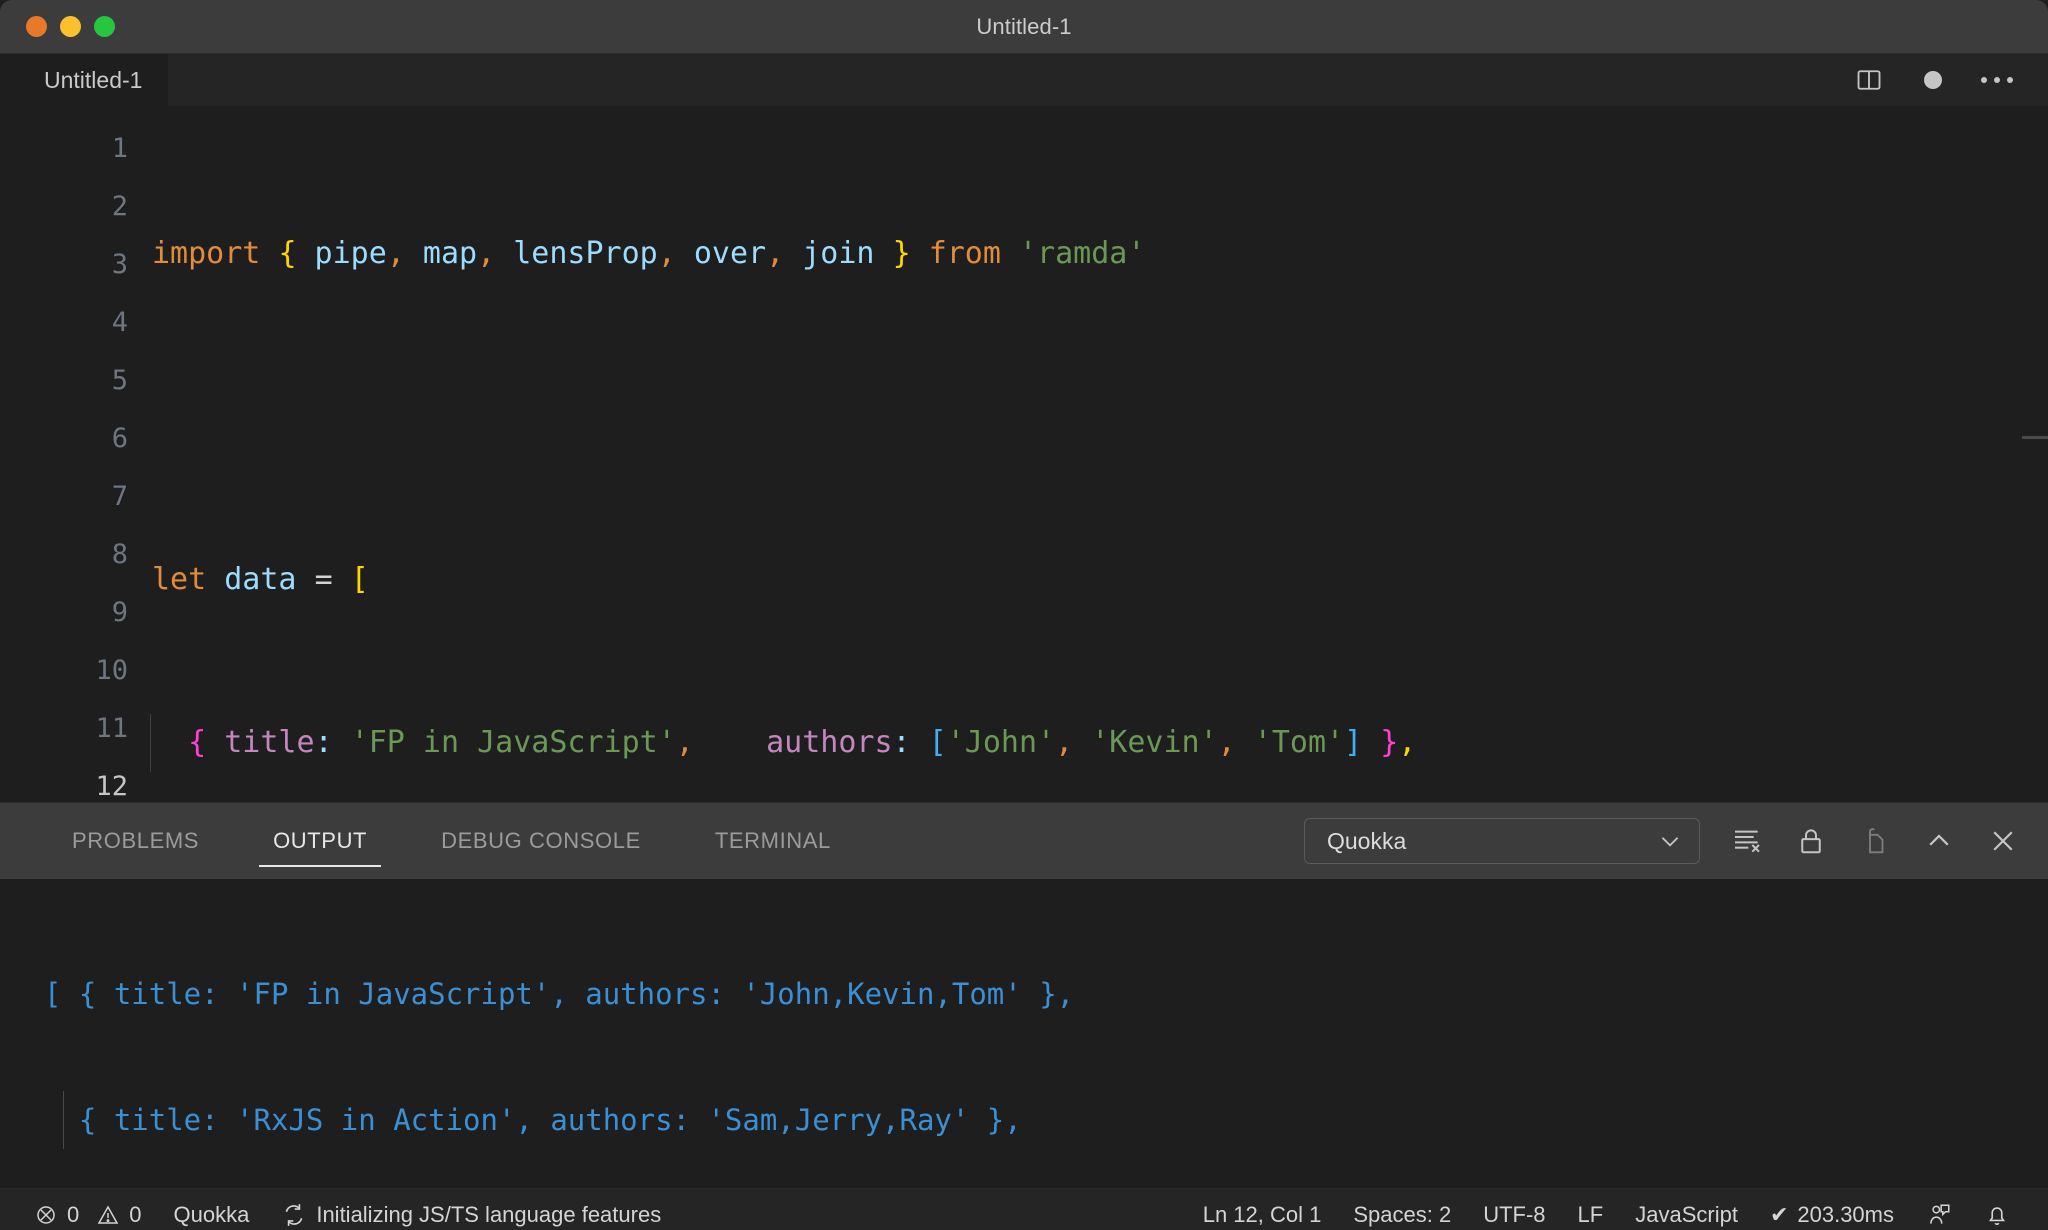 The height and width of the screenshot is (1230, 2048). What do you see at coordinates (294, 1215) in the screenshot?
I see `sync-spinner-icon` at bounding box center [294, 1215].